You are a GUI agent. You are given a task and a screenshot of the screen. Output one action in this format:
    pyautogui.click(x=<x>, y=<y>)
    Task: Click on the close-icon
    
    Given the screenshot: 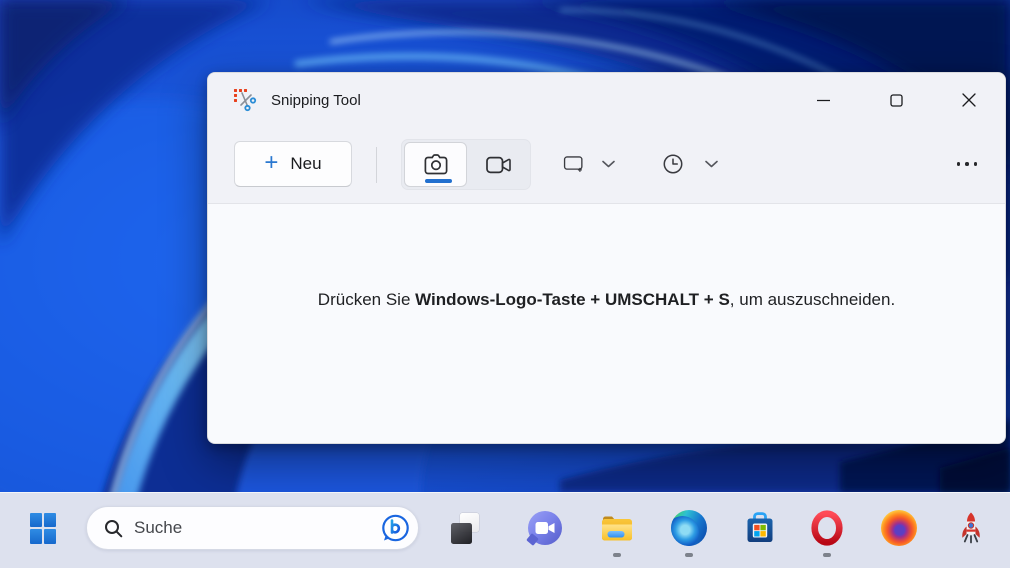 What is the action you would take?
    pyautogui.click(x=969, y=100)
    